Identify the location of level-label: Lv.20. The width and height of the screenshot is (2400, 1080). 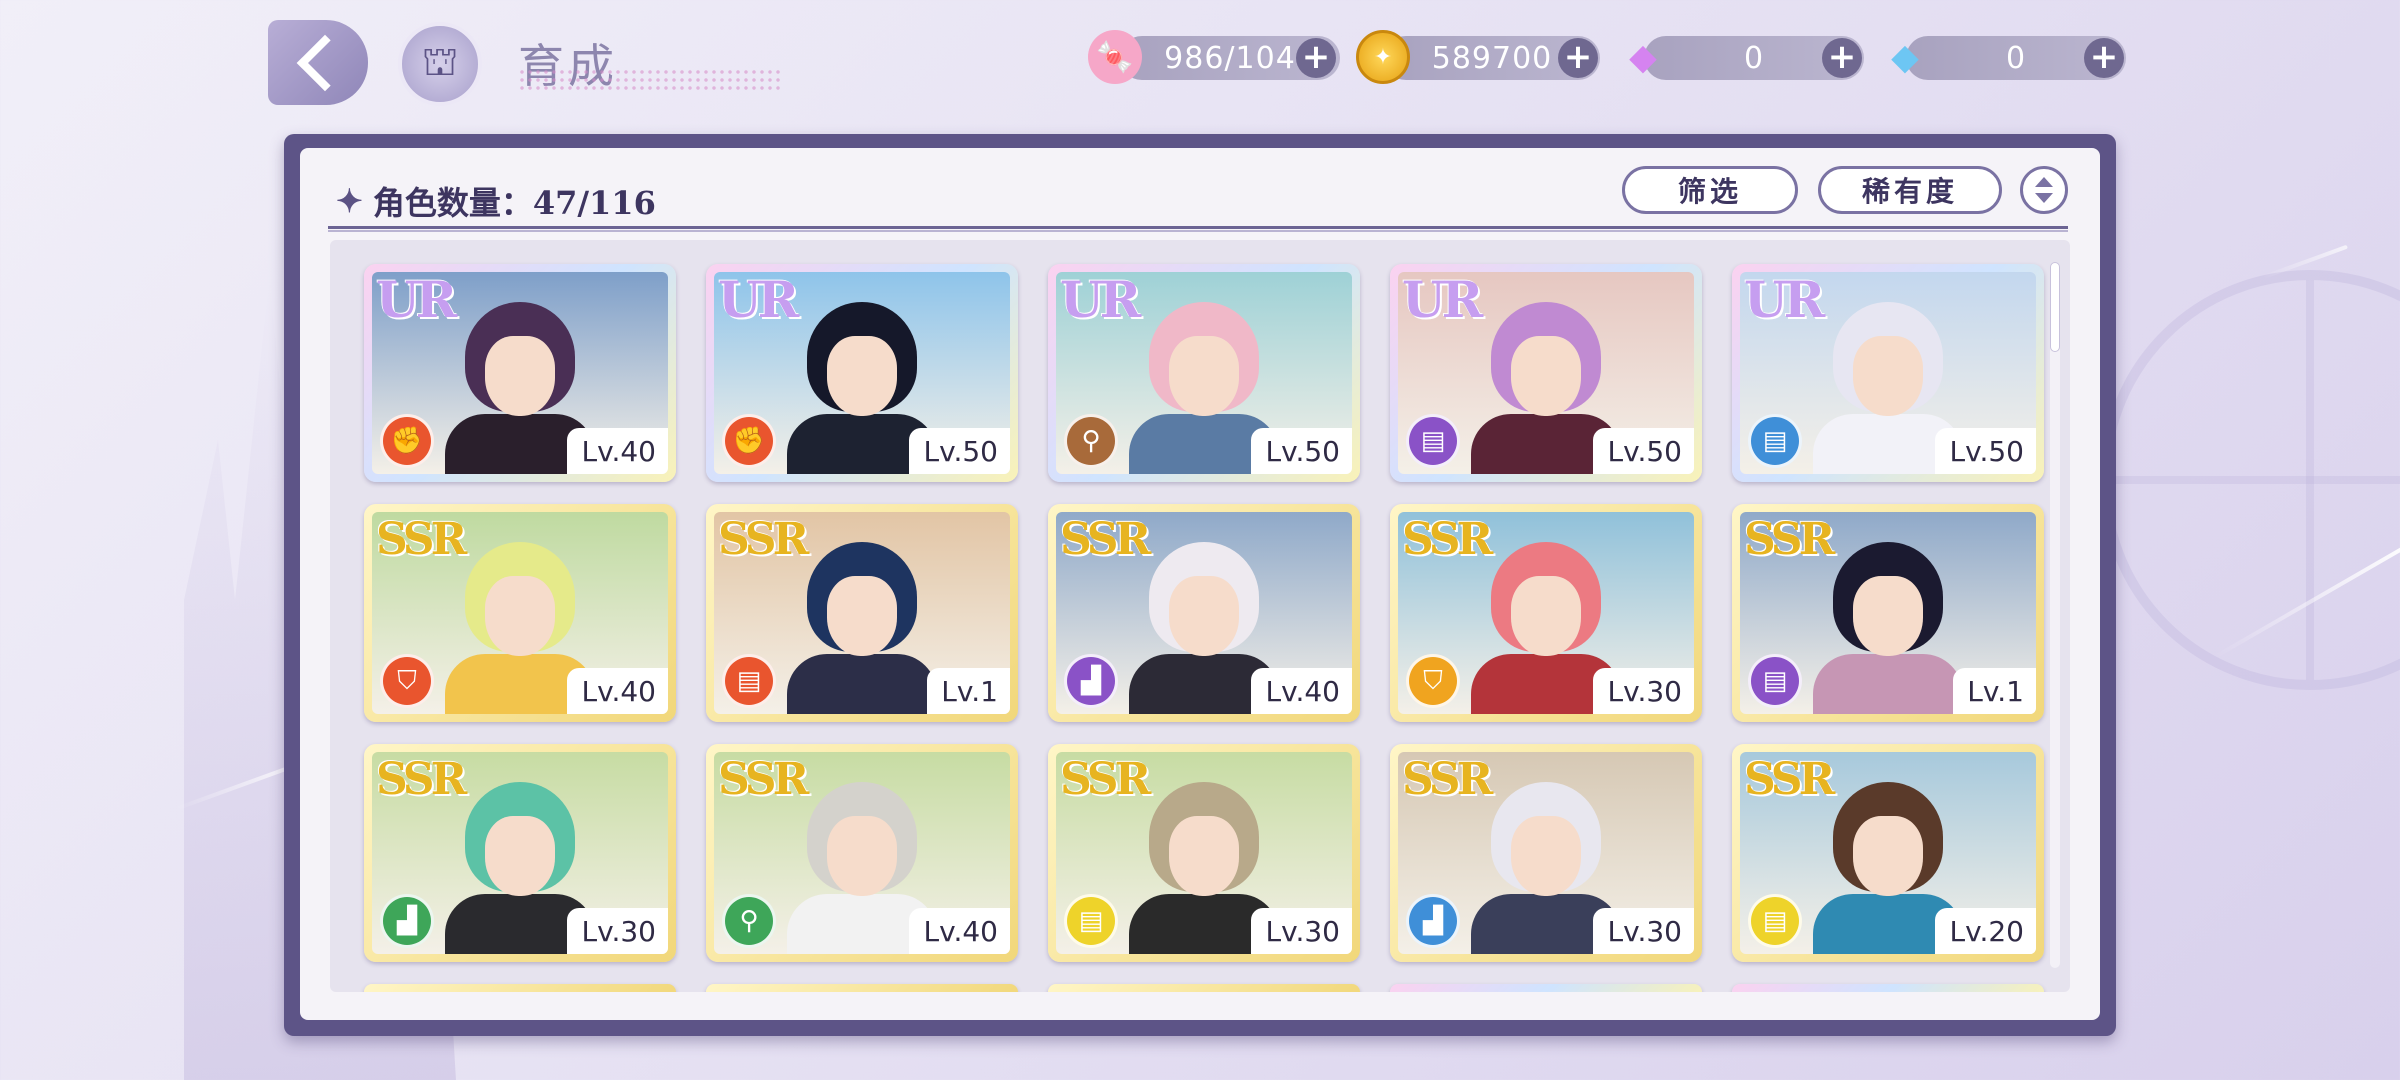
(1985, 931).